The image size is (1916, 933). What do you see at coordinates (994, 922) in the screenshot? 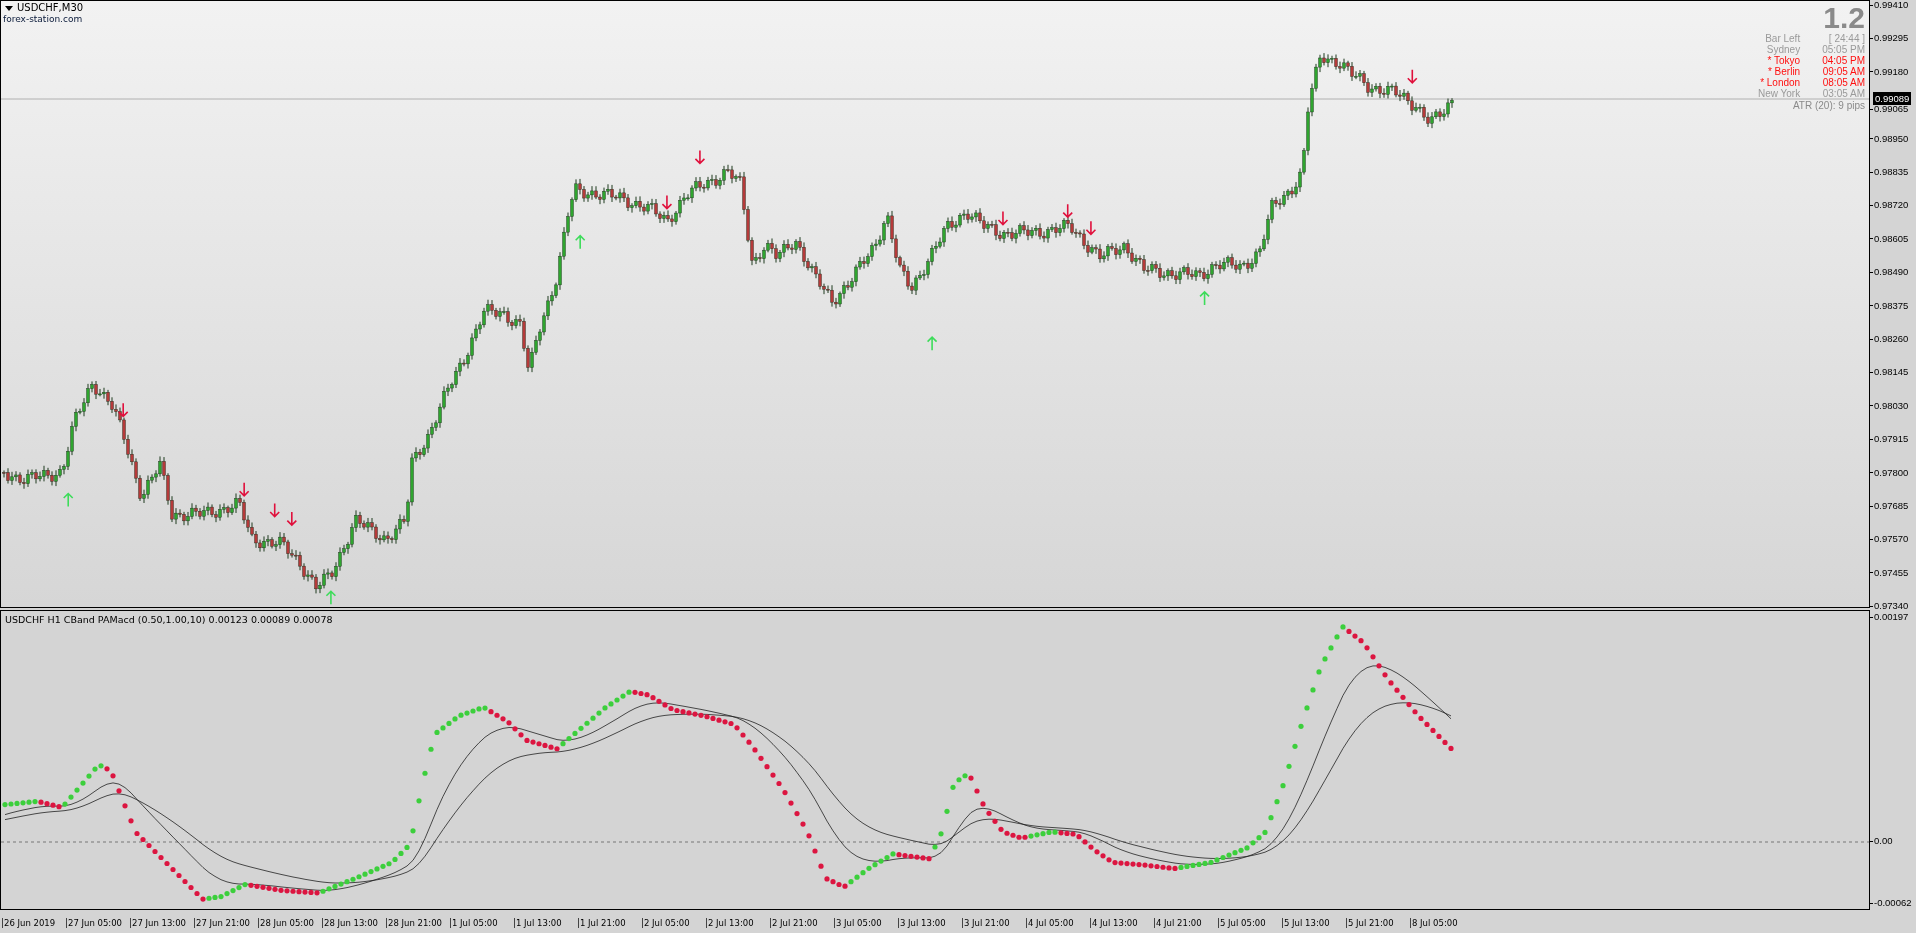
I see `time-label: 3 Jul 21:00` at bounding box center [994, 922].